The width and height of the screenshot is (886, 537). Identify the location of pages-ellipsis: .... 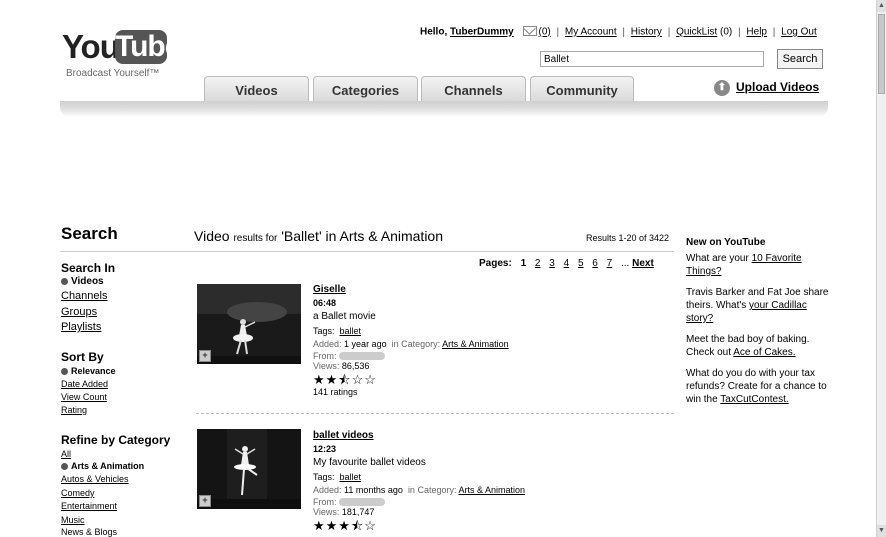
(625, 263).